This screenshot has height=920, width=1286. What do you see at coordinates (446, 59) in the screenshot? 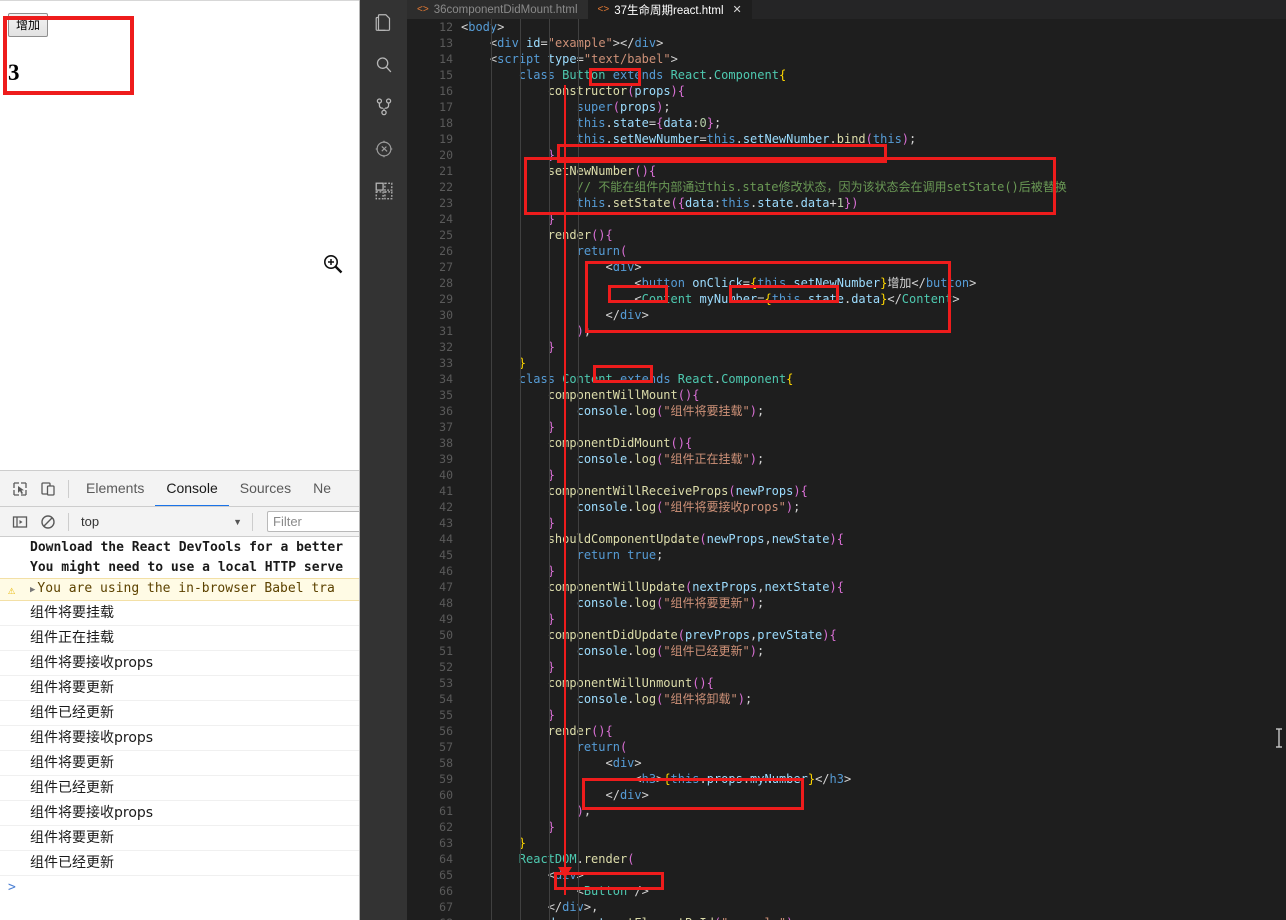
I see `line-number: 14` at bounding box center [446, 59].